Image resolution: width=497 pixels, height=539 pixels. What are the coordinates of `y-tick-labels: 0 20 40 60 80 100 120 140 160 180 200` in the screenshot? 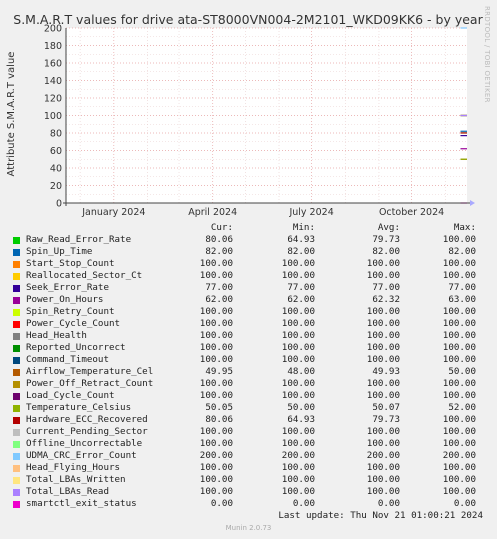 It's located at (53, 117).